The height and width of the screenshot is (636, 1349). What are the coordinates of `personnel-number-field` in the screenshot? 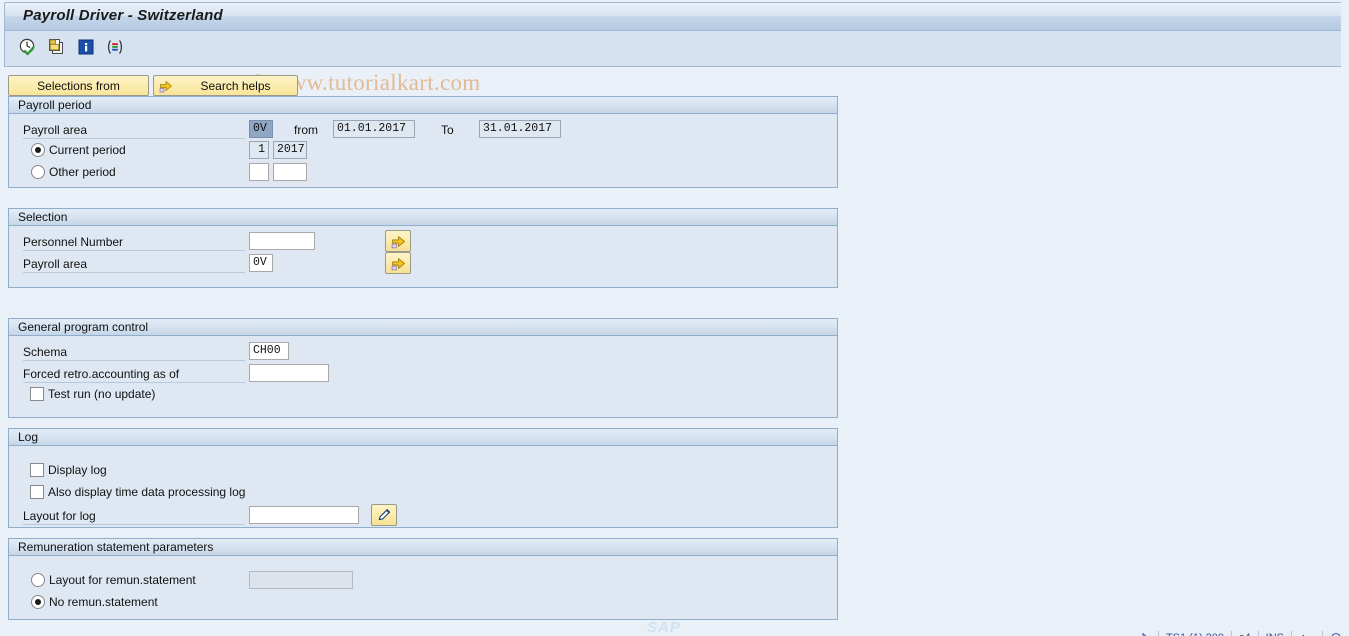 It's located at (282, 241).